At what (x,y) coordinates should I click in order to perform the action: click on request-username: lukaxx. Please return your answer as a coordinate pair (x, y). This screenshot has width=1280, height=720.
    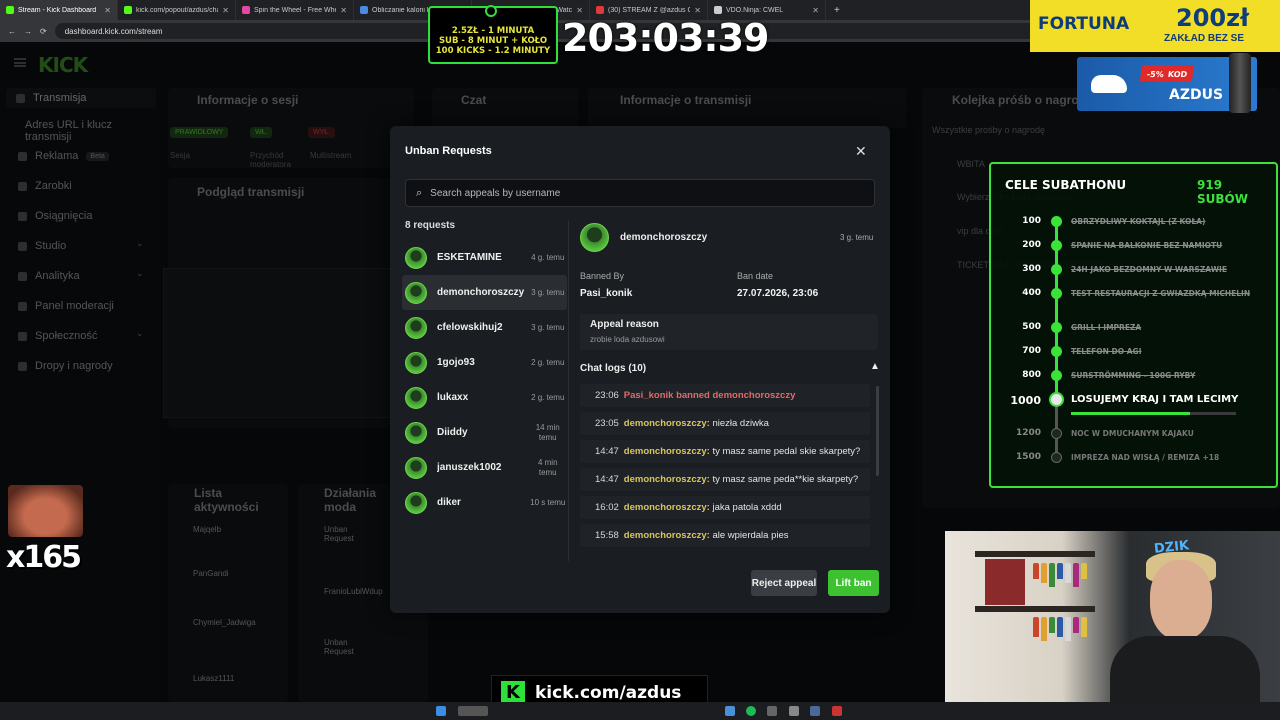
    Looking at the image, I should click on (453, 397).